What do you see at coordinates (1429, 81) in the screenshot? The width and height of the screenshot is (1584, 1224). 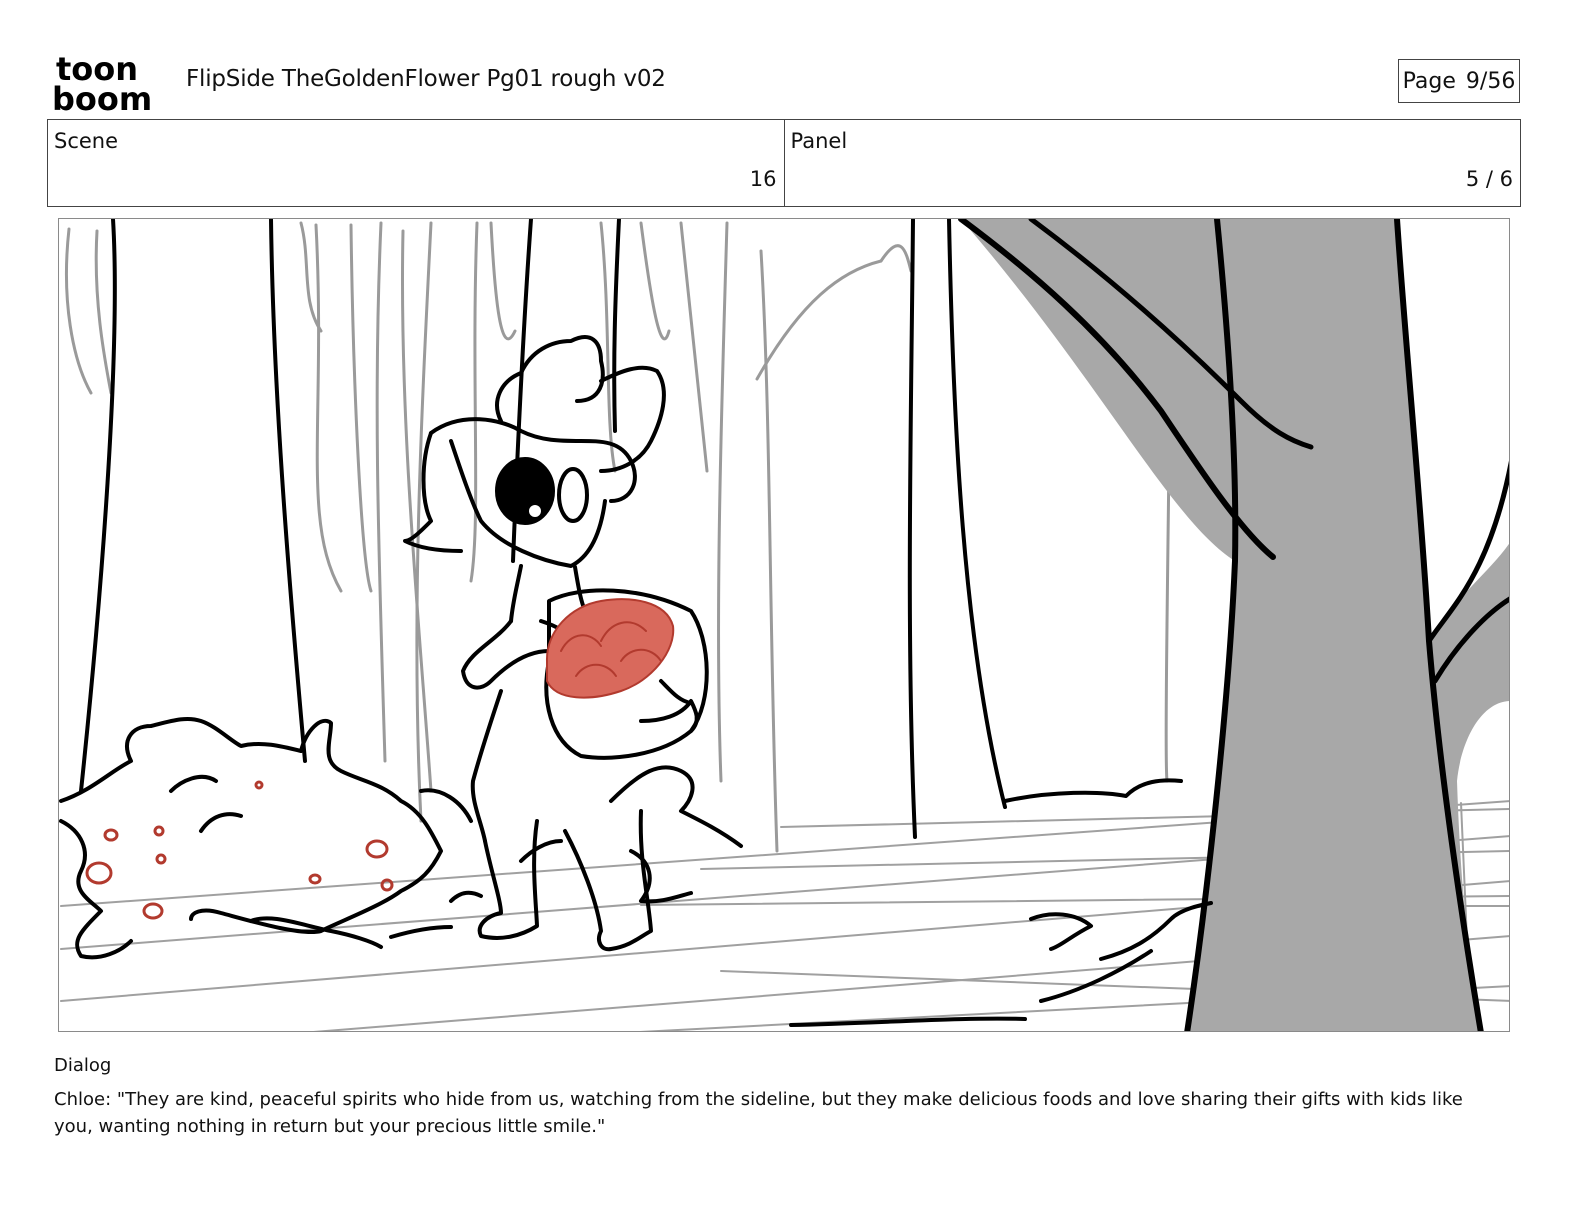 I see `page-label: Page` at bounding box center [1429, 81].